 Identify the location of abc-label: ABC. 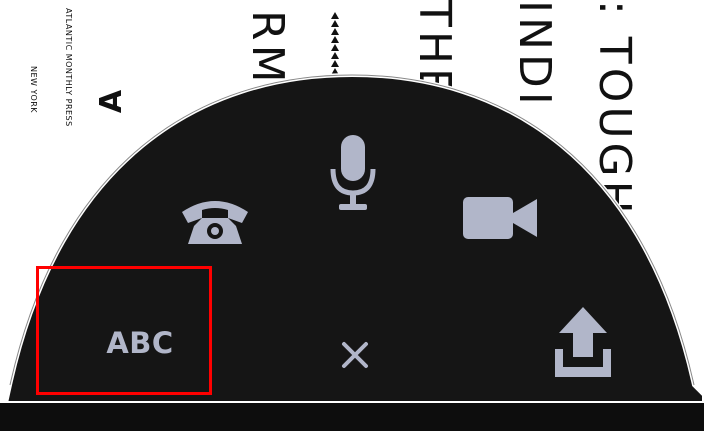
(140, 343).